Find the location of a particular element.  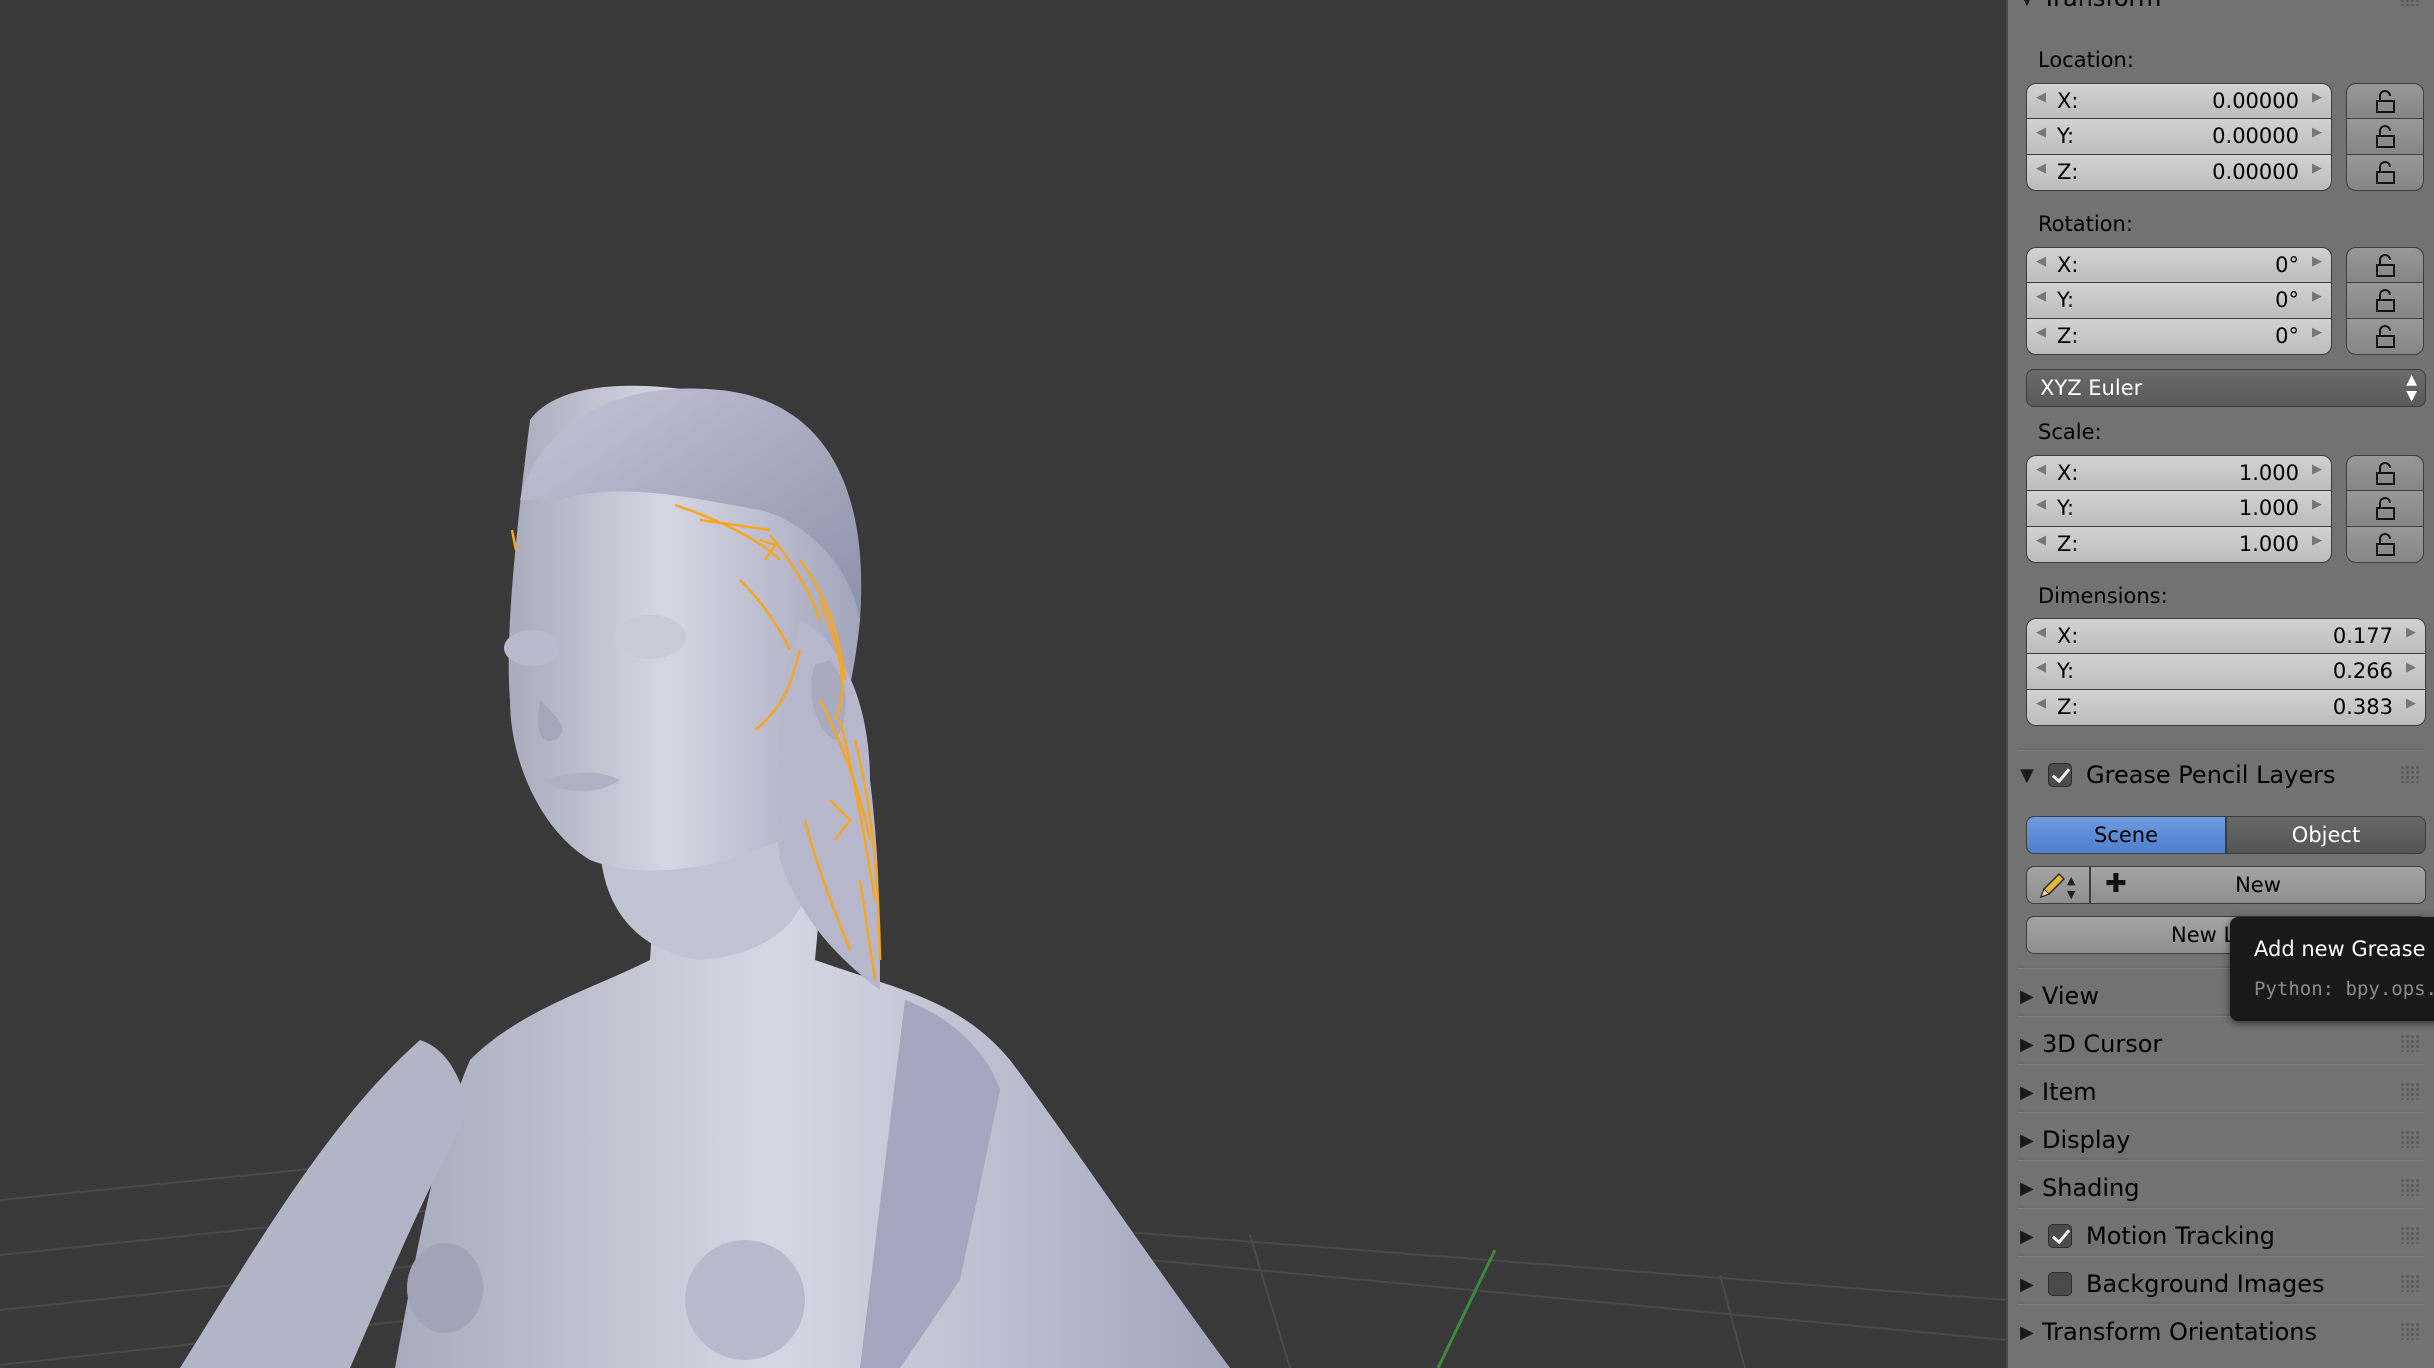

grease-pencil-panel-title: Grease Pencil Layers is located at coordinates (2211, 775).